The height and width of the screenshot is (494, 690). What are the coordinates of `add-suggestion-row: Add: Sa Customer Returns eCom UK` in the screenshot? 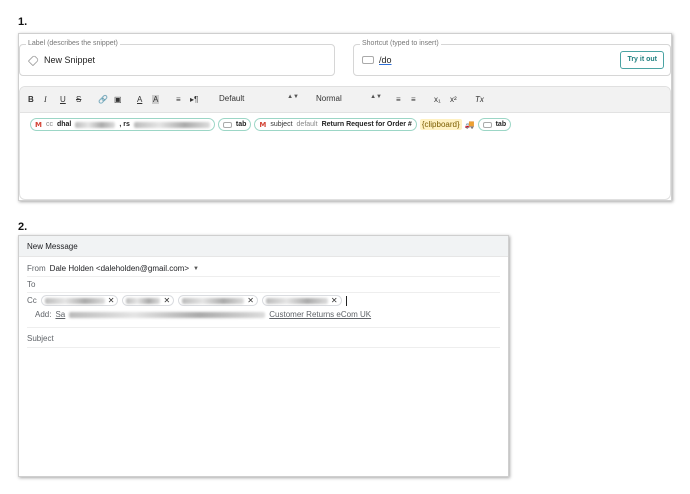 It's located at (203, 314).